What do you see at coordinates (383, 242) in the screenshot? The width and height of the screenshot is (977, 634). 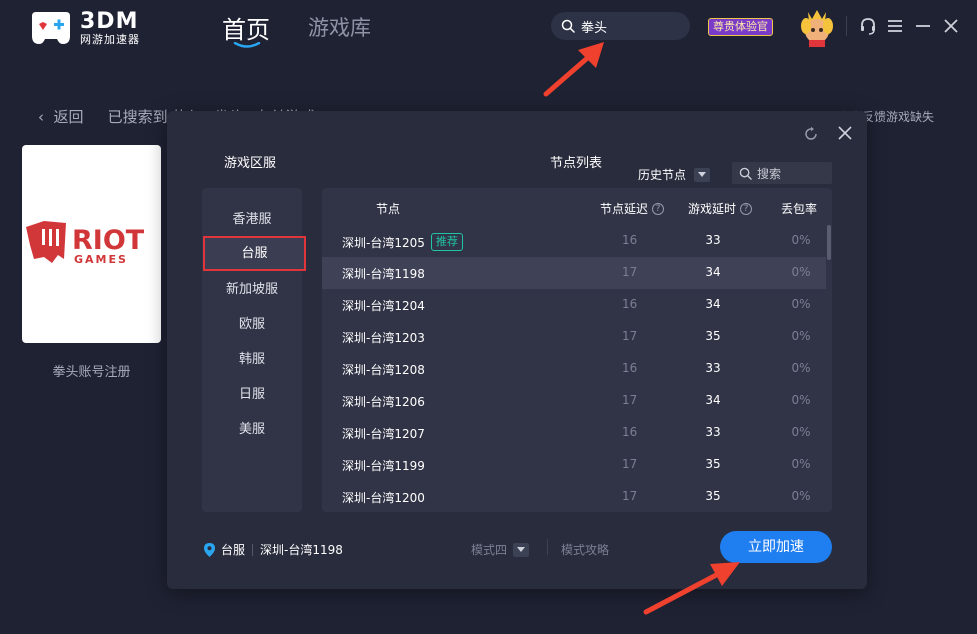 I see `node-name: 深圳-台湾1205` at bounding box center [383, 242].